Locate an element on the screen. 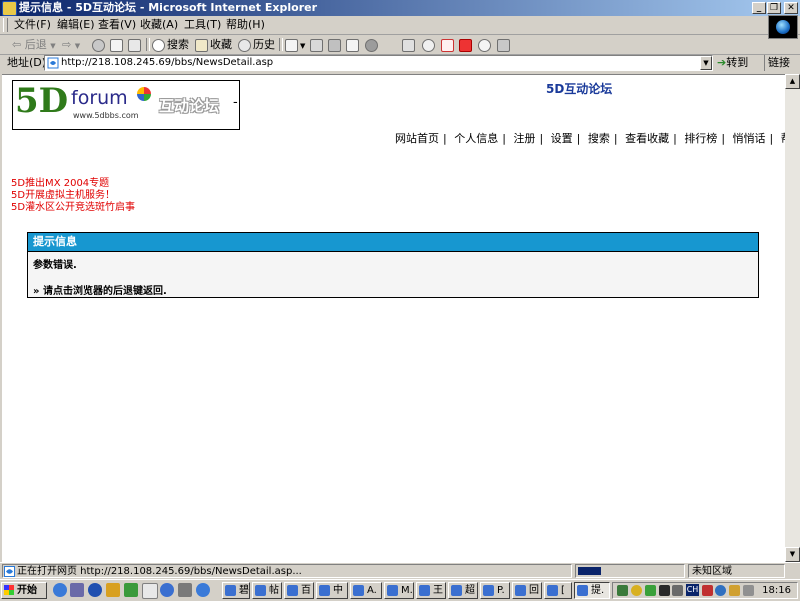 This screenshot has height=601, width=800. input-language-indicator: CH is located at coordinates (692, 590).